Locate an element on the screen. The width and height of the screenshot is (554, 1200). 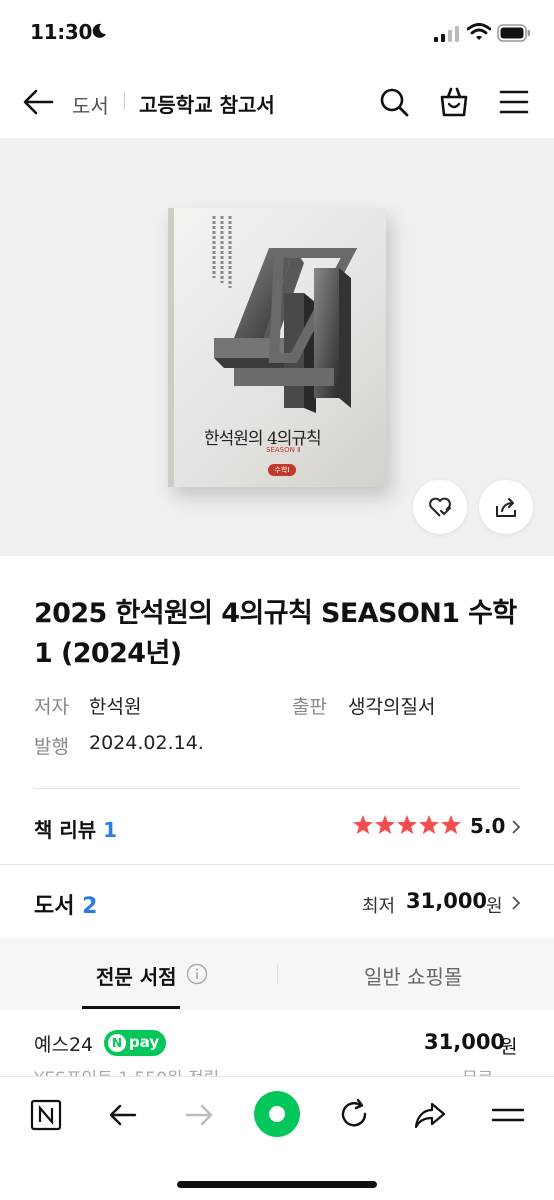
green-dot-icon is located at coordinates (277, 1114).